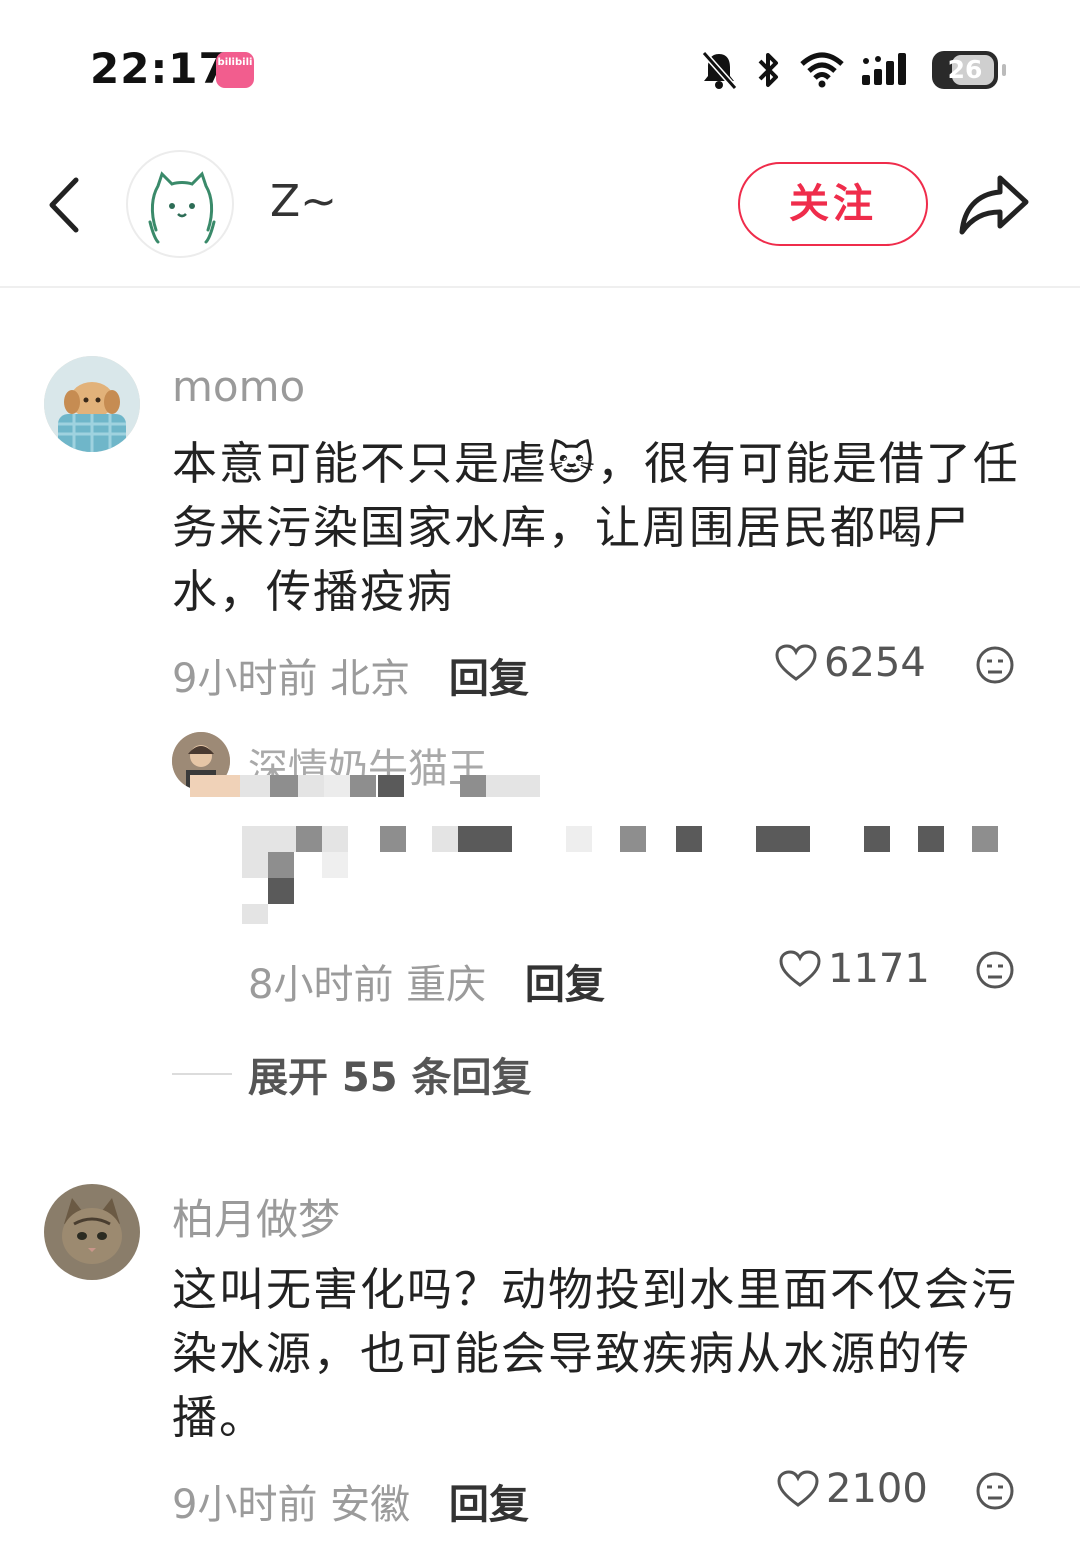  What do you see at coordinates (235, 62) in the screenshot?
I see `app-badge-text: bilibili` at bounding box center [235, 62].